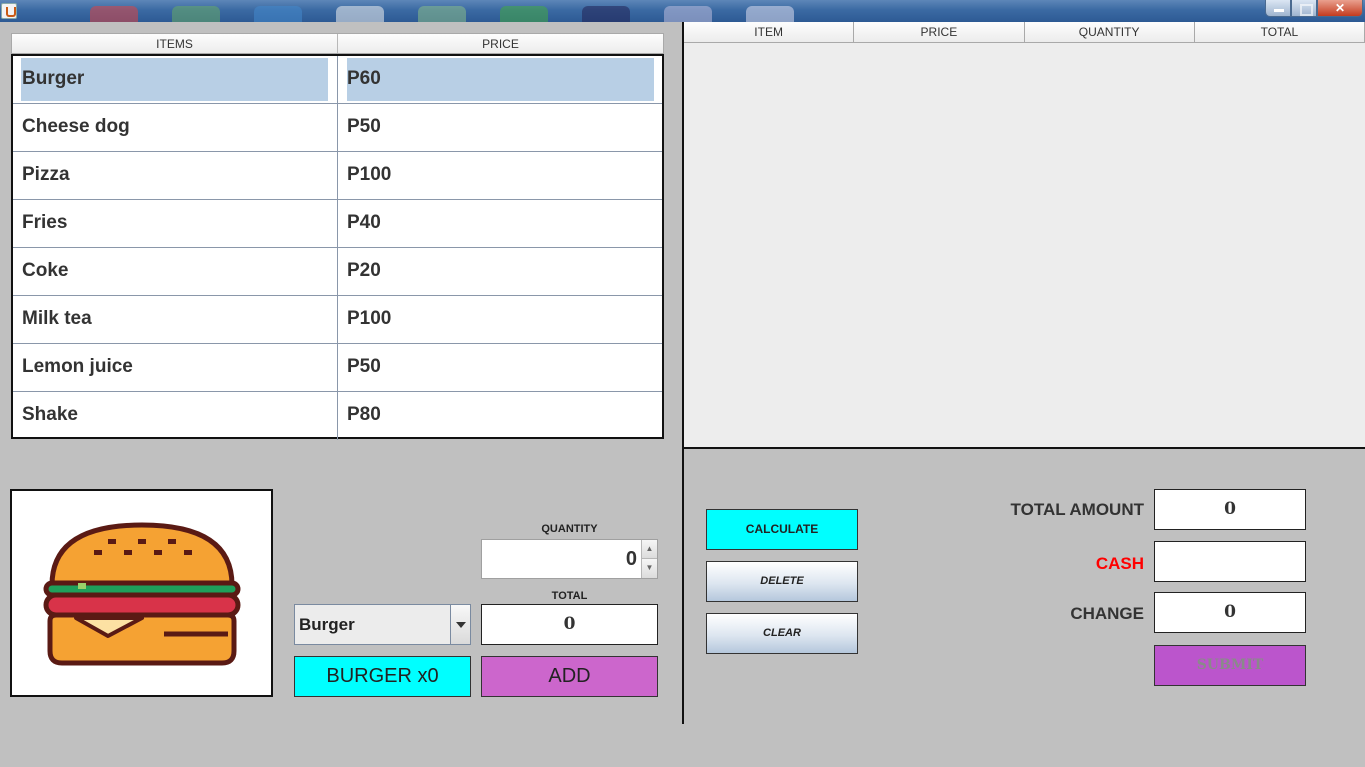 Image resolution: width=1365 pixels, height=767 pixels. What do you see at coordinates (569, 676) in the screenshot?
I see `add-button: ADD` at bounding box center [569, 676].